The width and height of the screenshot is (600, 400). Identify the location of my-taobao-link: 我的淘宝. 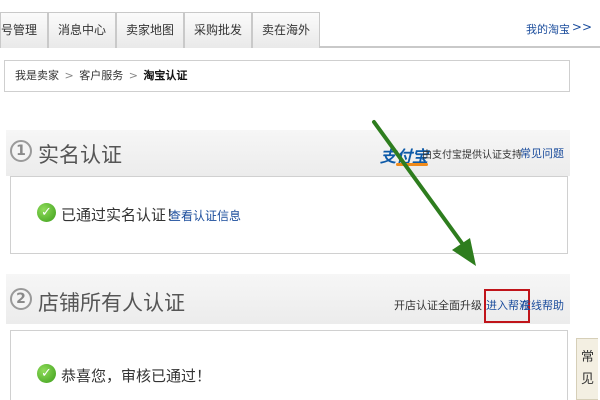
(548, 29).